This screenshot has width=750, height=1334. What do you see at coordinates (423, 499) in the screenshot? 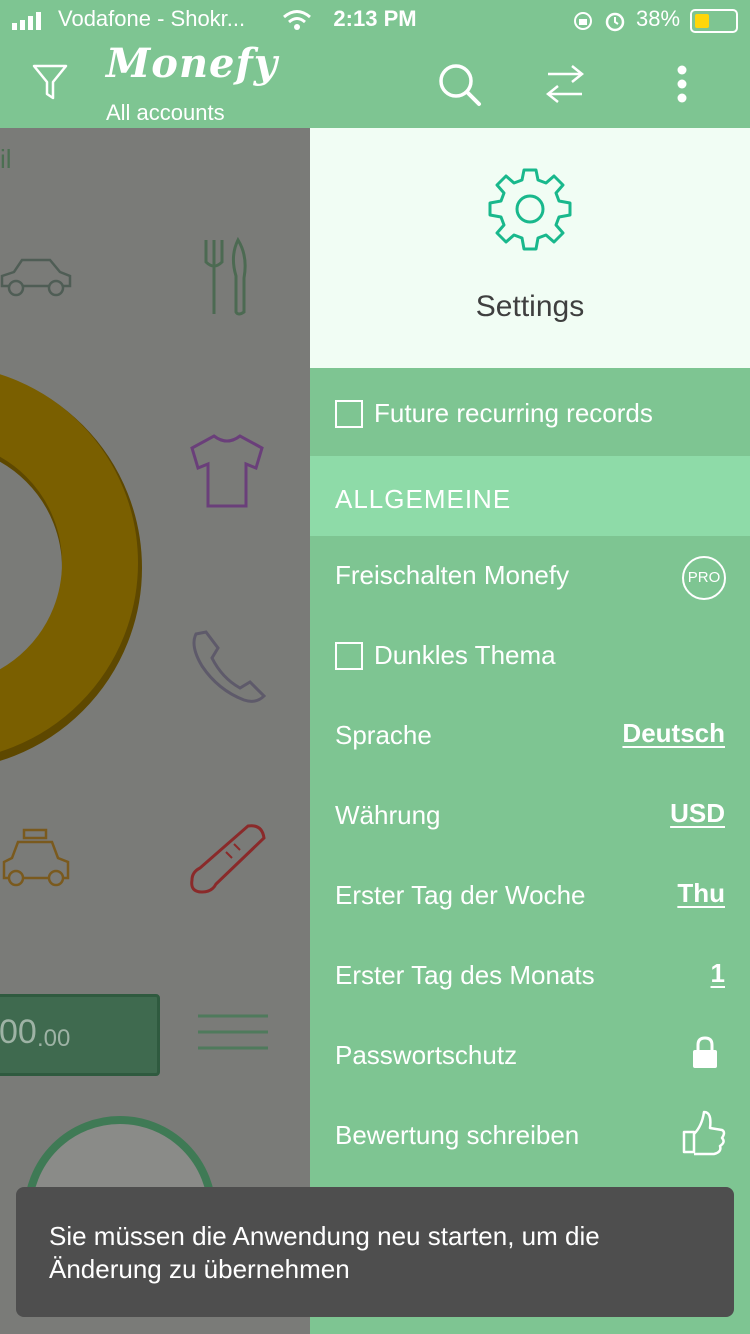
I see `section-title: ALLGEMEINE` at bounding box center [423, 499].